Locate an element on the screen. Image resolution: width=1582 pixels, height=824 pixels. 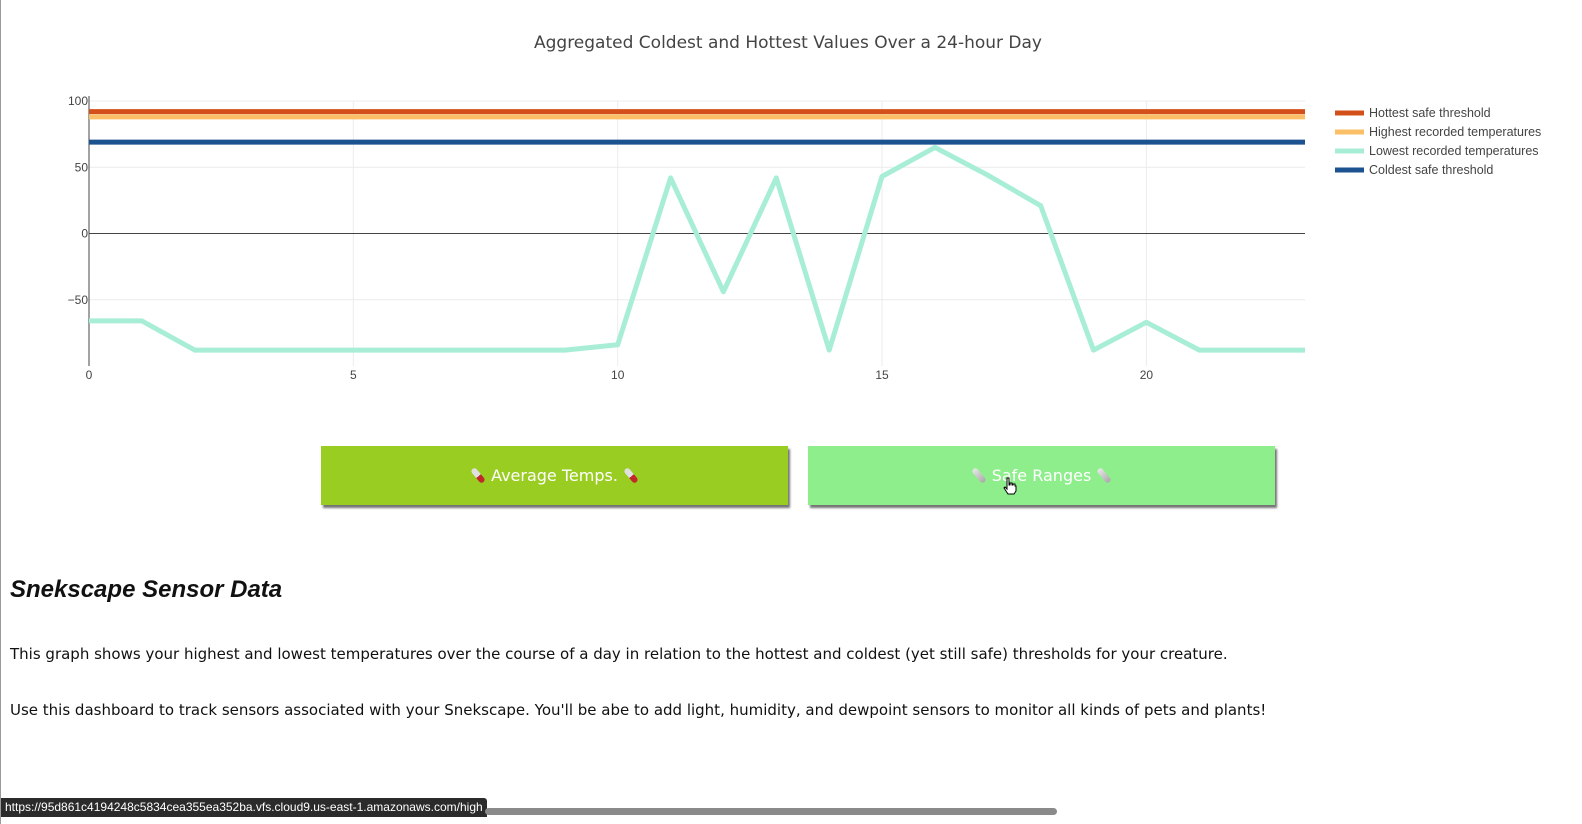
safe-ranges-button: Safe Ranges is located at coordinates (1041, 475).